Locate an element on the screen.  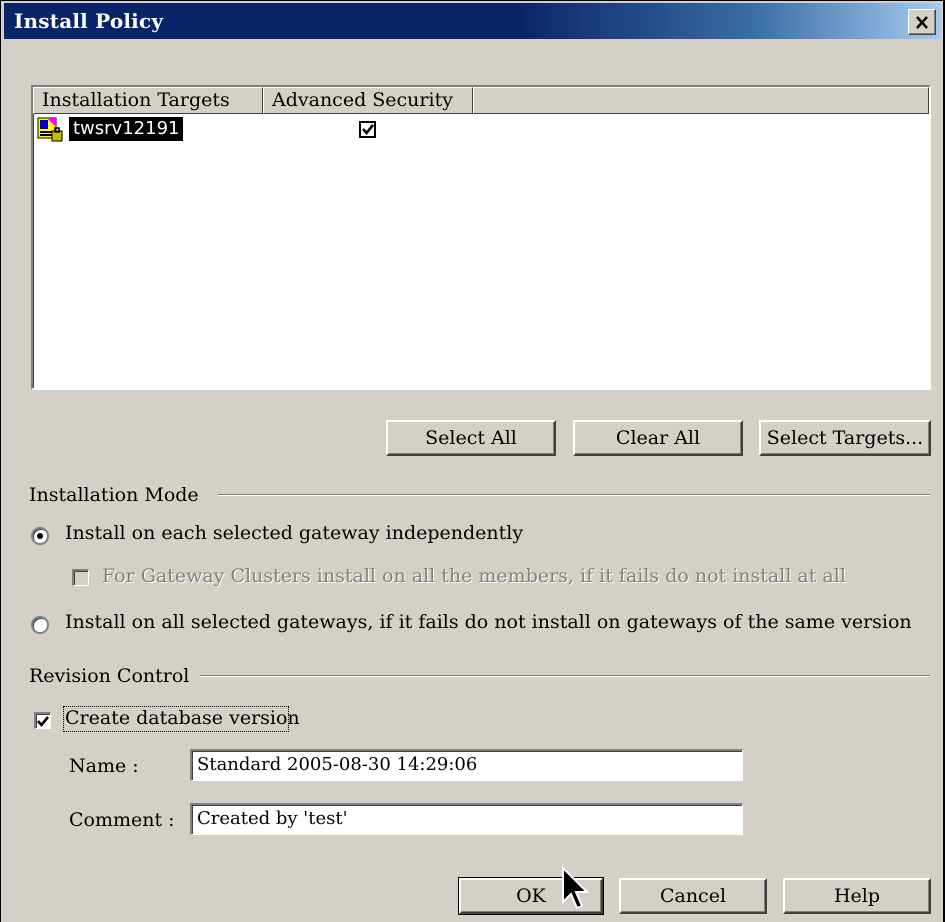
close-icon is located at coordinates (922, 22).